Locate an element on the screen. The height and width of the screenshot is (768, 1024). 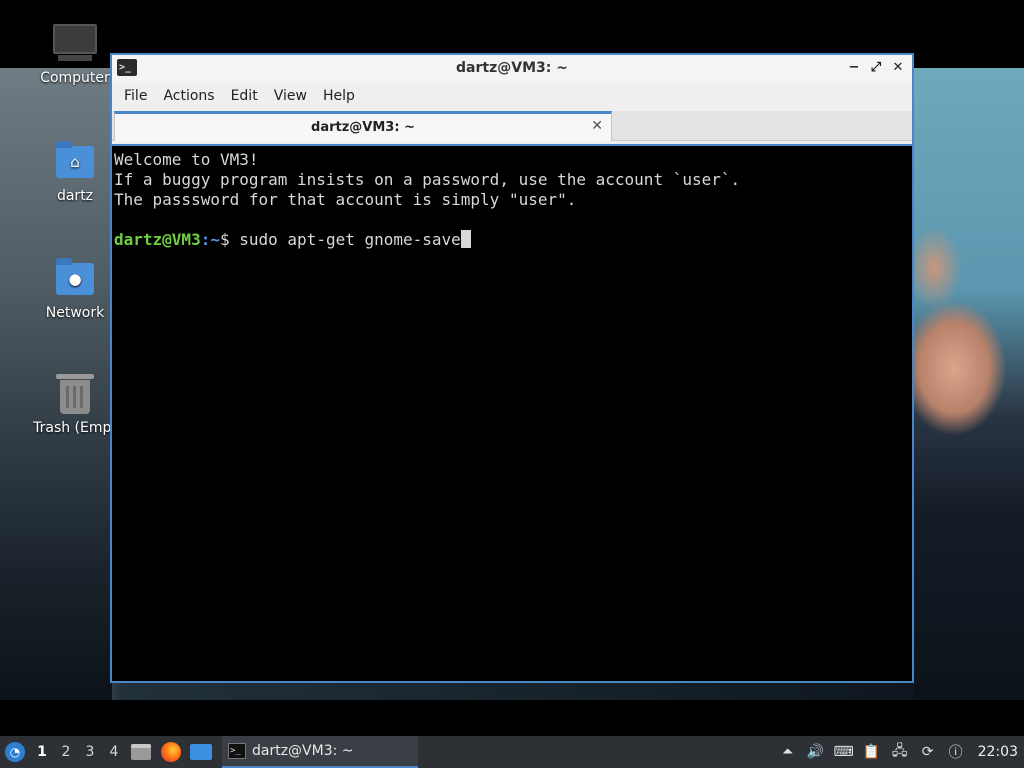
computer-icon is located at coordinates (75, 44).